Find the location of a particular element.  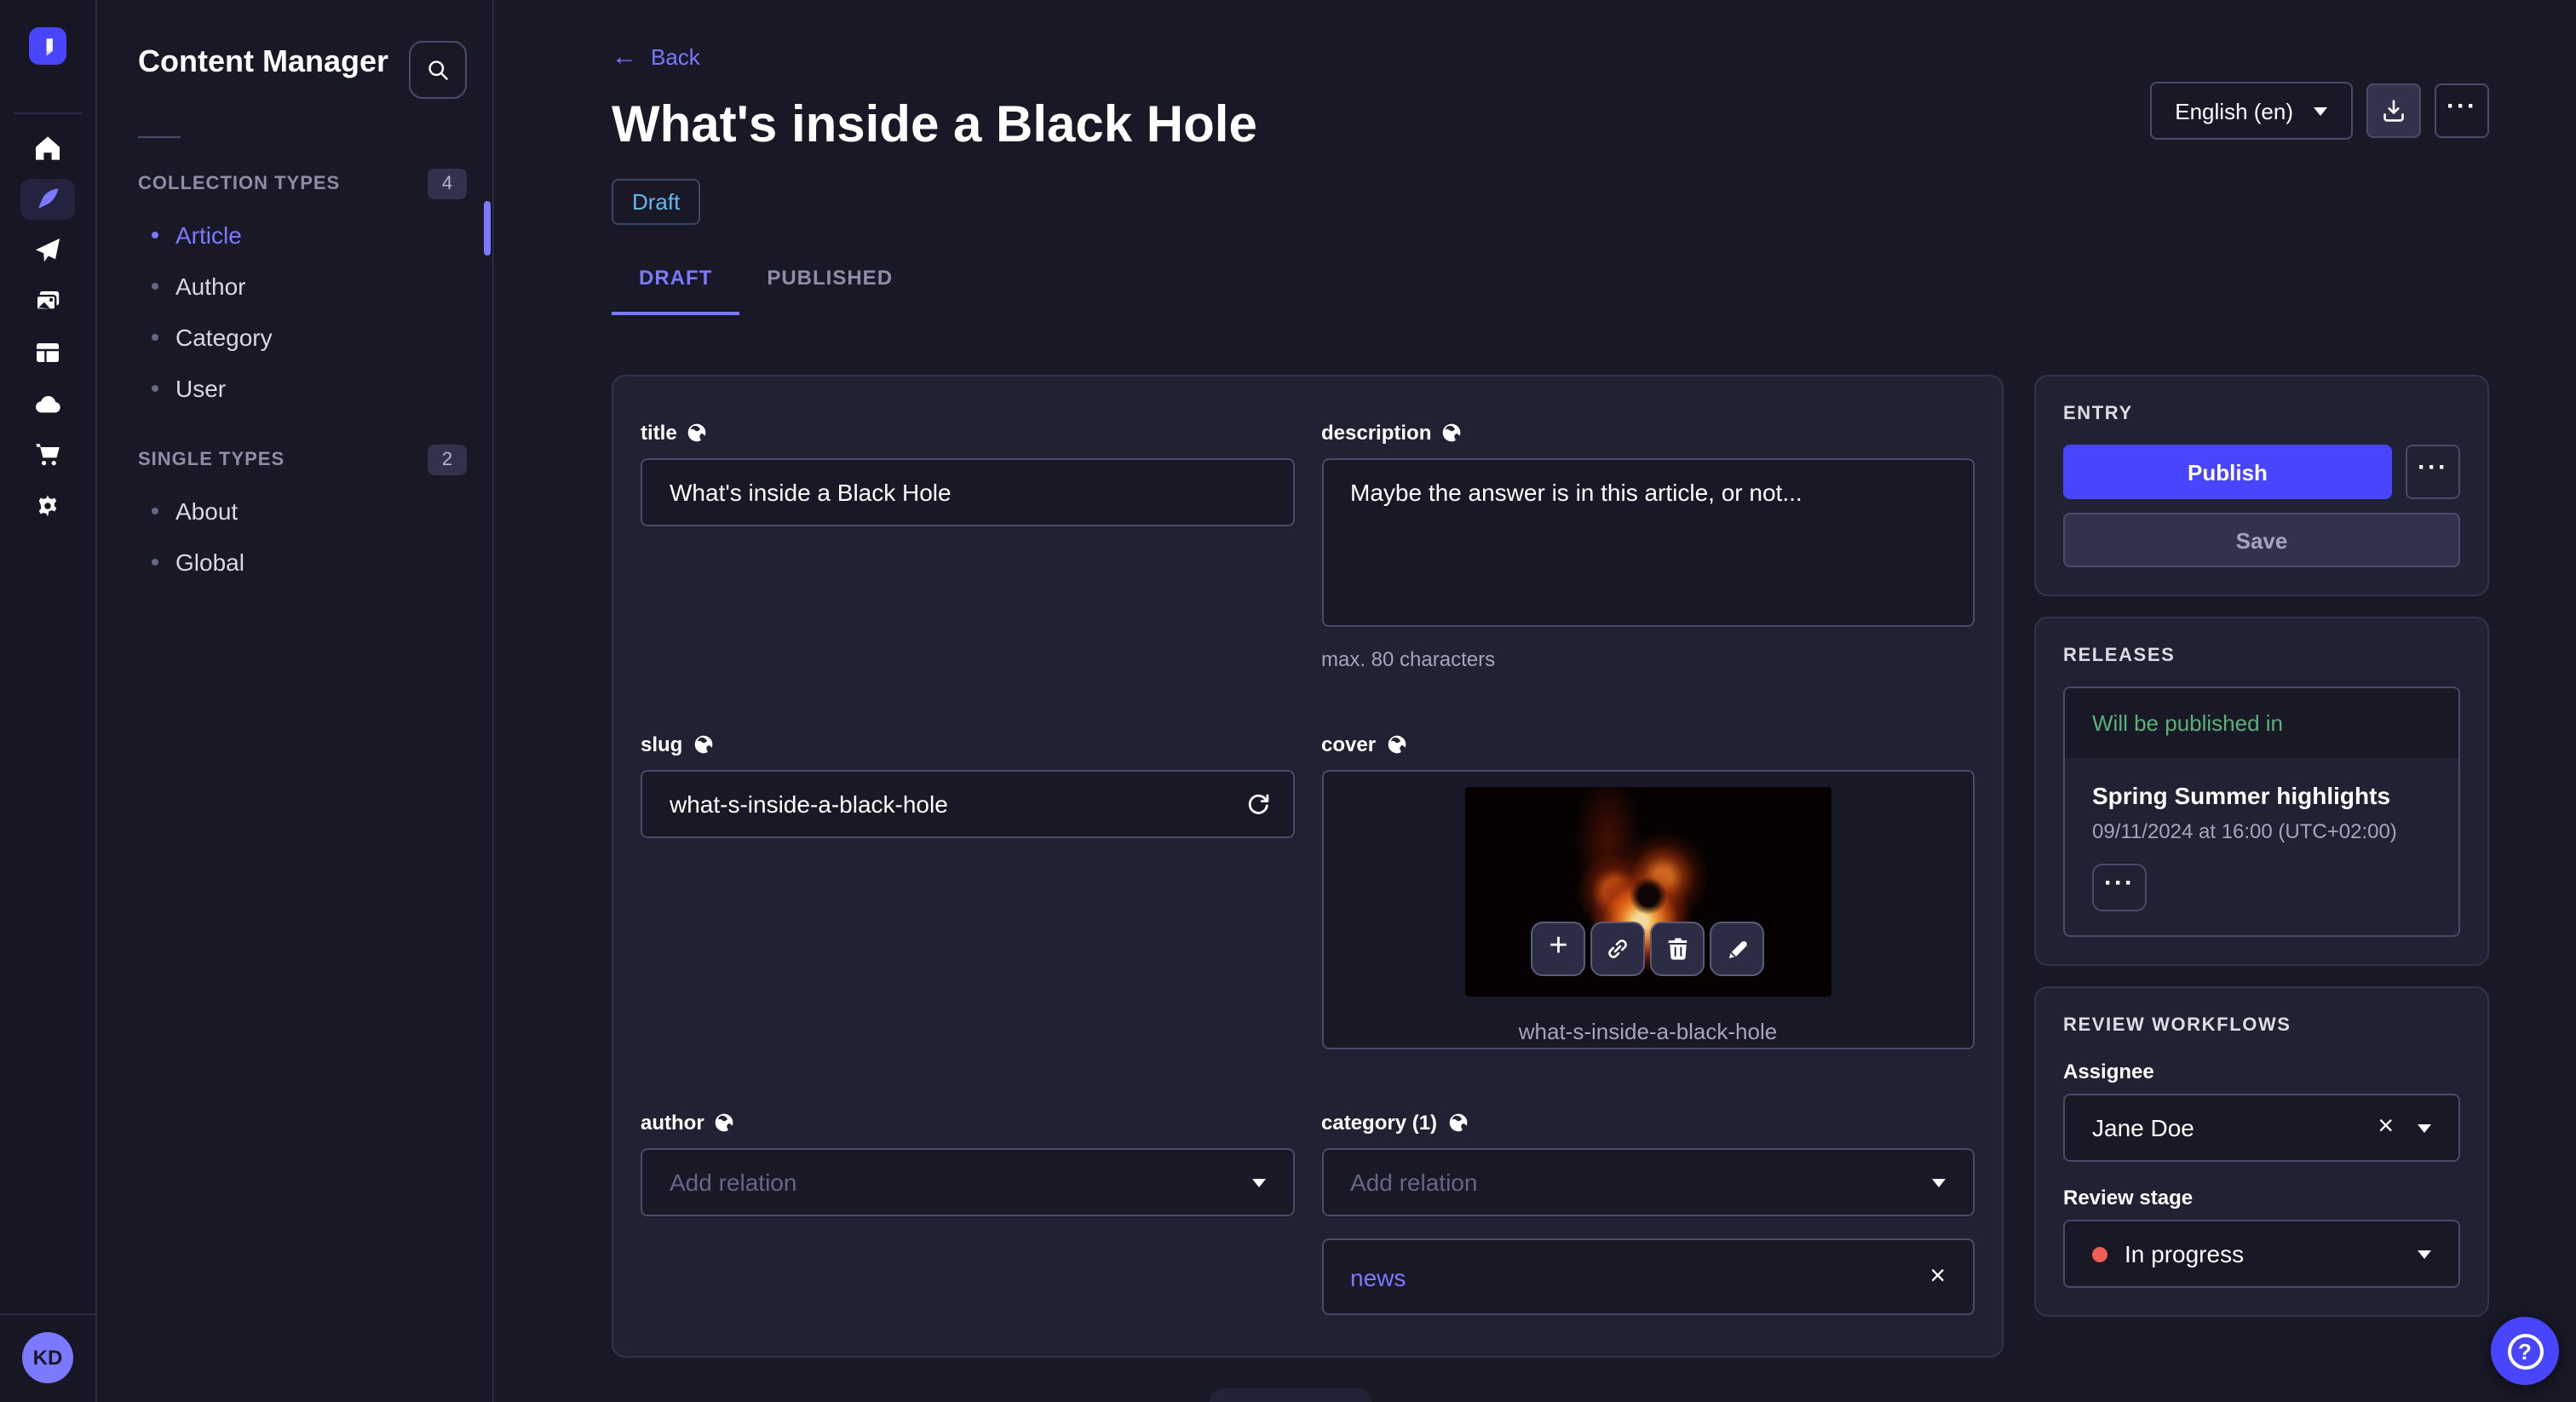

search-icon is located at coordinates (438, 70).